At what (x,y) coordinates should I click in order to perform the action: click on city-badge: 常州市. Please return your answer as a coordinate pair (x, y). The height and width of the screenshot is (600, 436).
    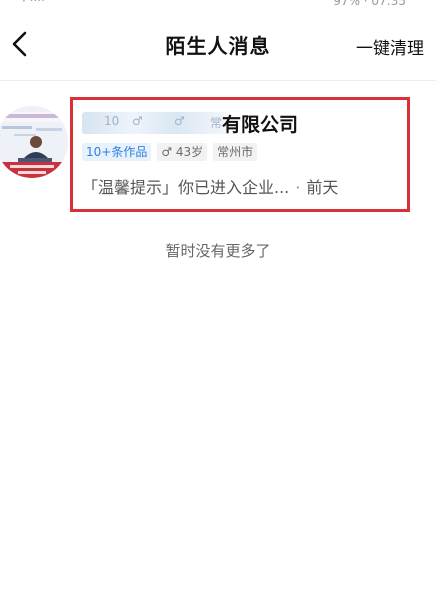
    Looking at the image, I should click on (235, 152).